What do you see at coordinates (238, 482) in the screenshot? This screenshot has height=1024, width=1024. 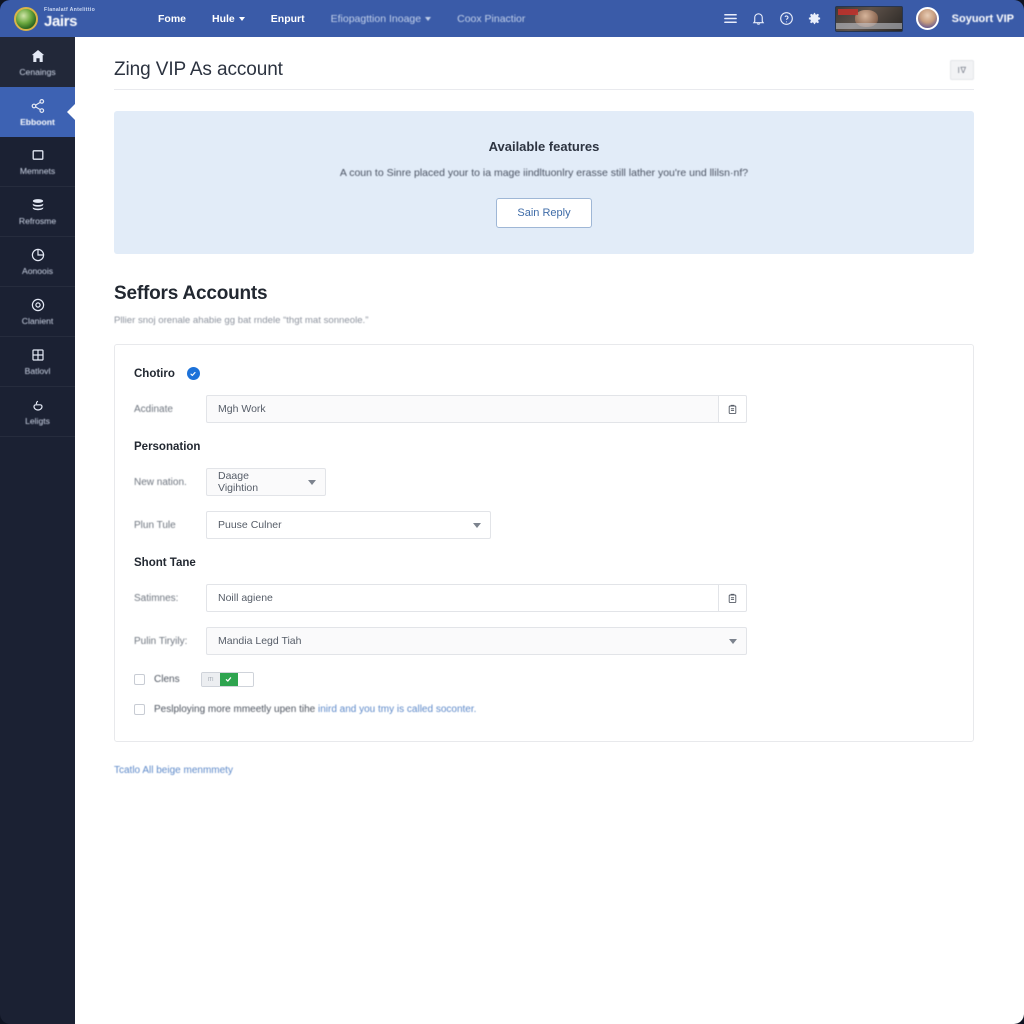 I see `select-value: Daage Vigihtion` at bounding box center [238, 482].